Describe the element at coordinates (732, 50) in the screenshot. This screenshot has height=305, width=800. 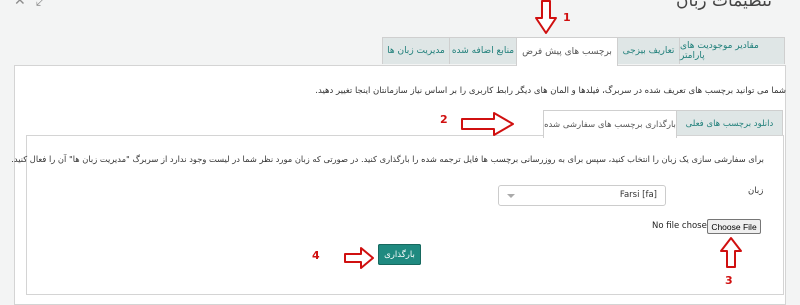
I see `tab-parameter-entity-values: مقادیر موجودیت های پارامتر` at that location.